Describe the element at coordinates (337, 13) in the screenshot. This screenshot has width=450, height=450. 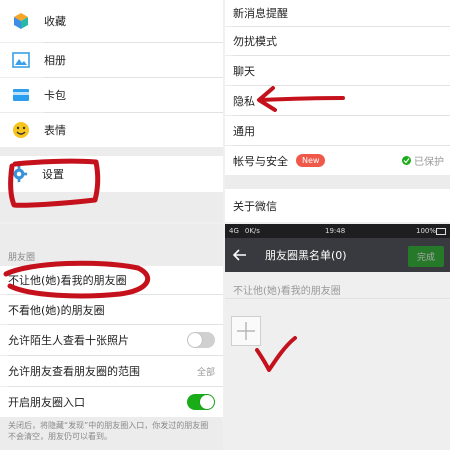
I see `settings-item-new-message: 新消息提醒` at that location.